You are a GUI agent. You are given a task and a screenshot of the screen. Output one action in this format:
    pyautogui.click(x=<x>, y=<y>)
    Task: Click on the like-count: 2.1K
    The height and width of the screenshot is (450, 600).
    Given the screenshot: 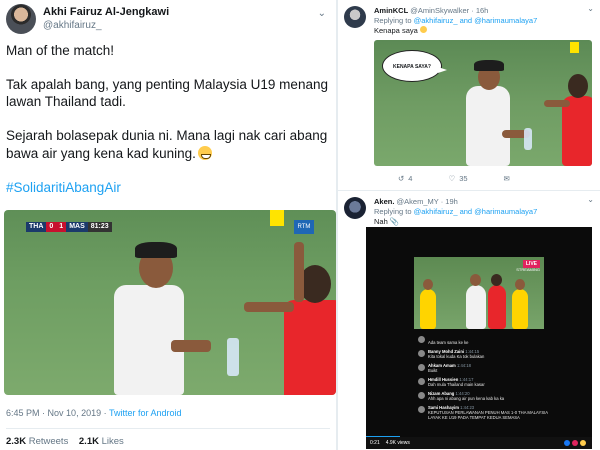 What is the action you would take?
    pyautogui.click(x=89, y=441)
    